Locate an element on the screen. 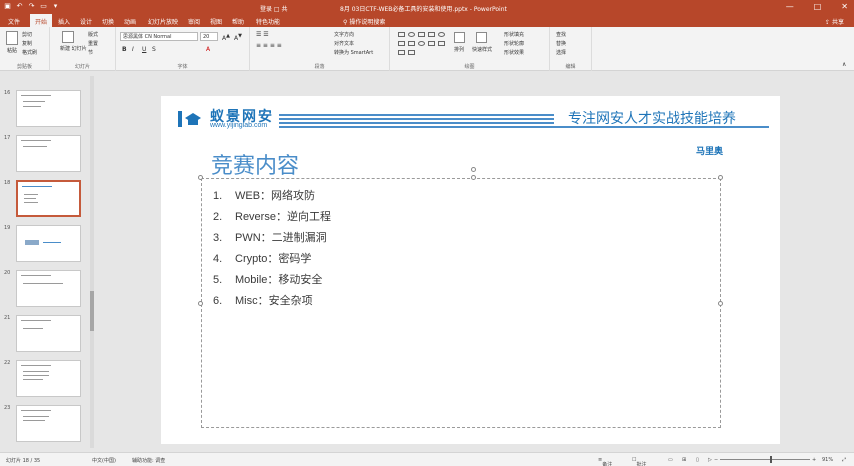 Image resolution: width=854 pixels, height=466 pixels. arrange-icon is located at coordinates (459, 37).